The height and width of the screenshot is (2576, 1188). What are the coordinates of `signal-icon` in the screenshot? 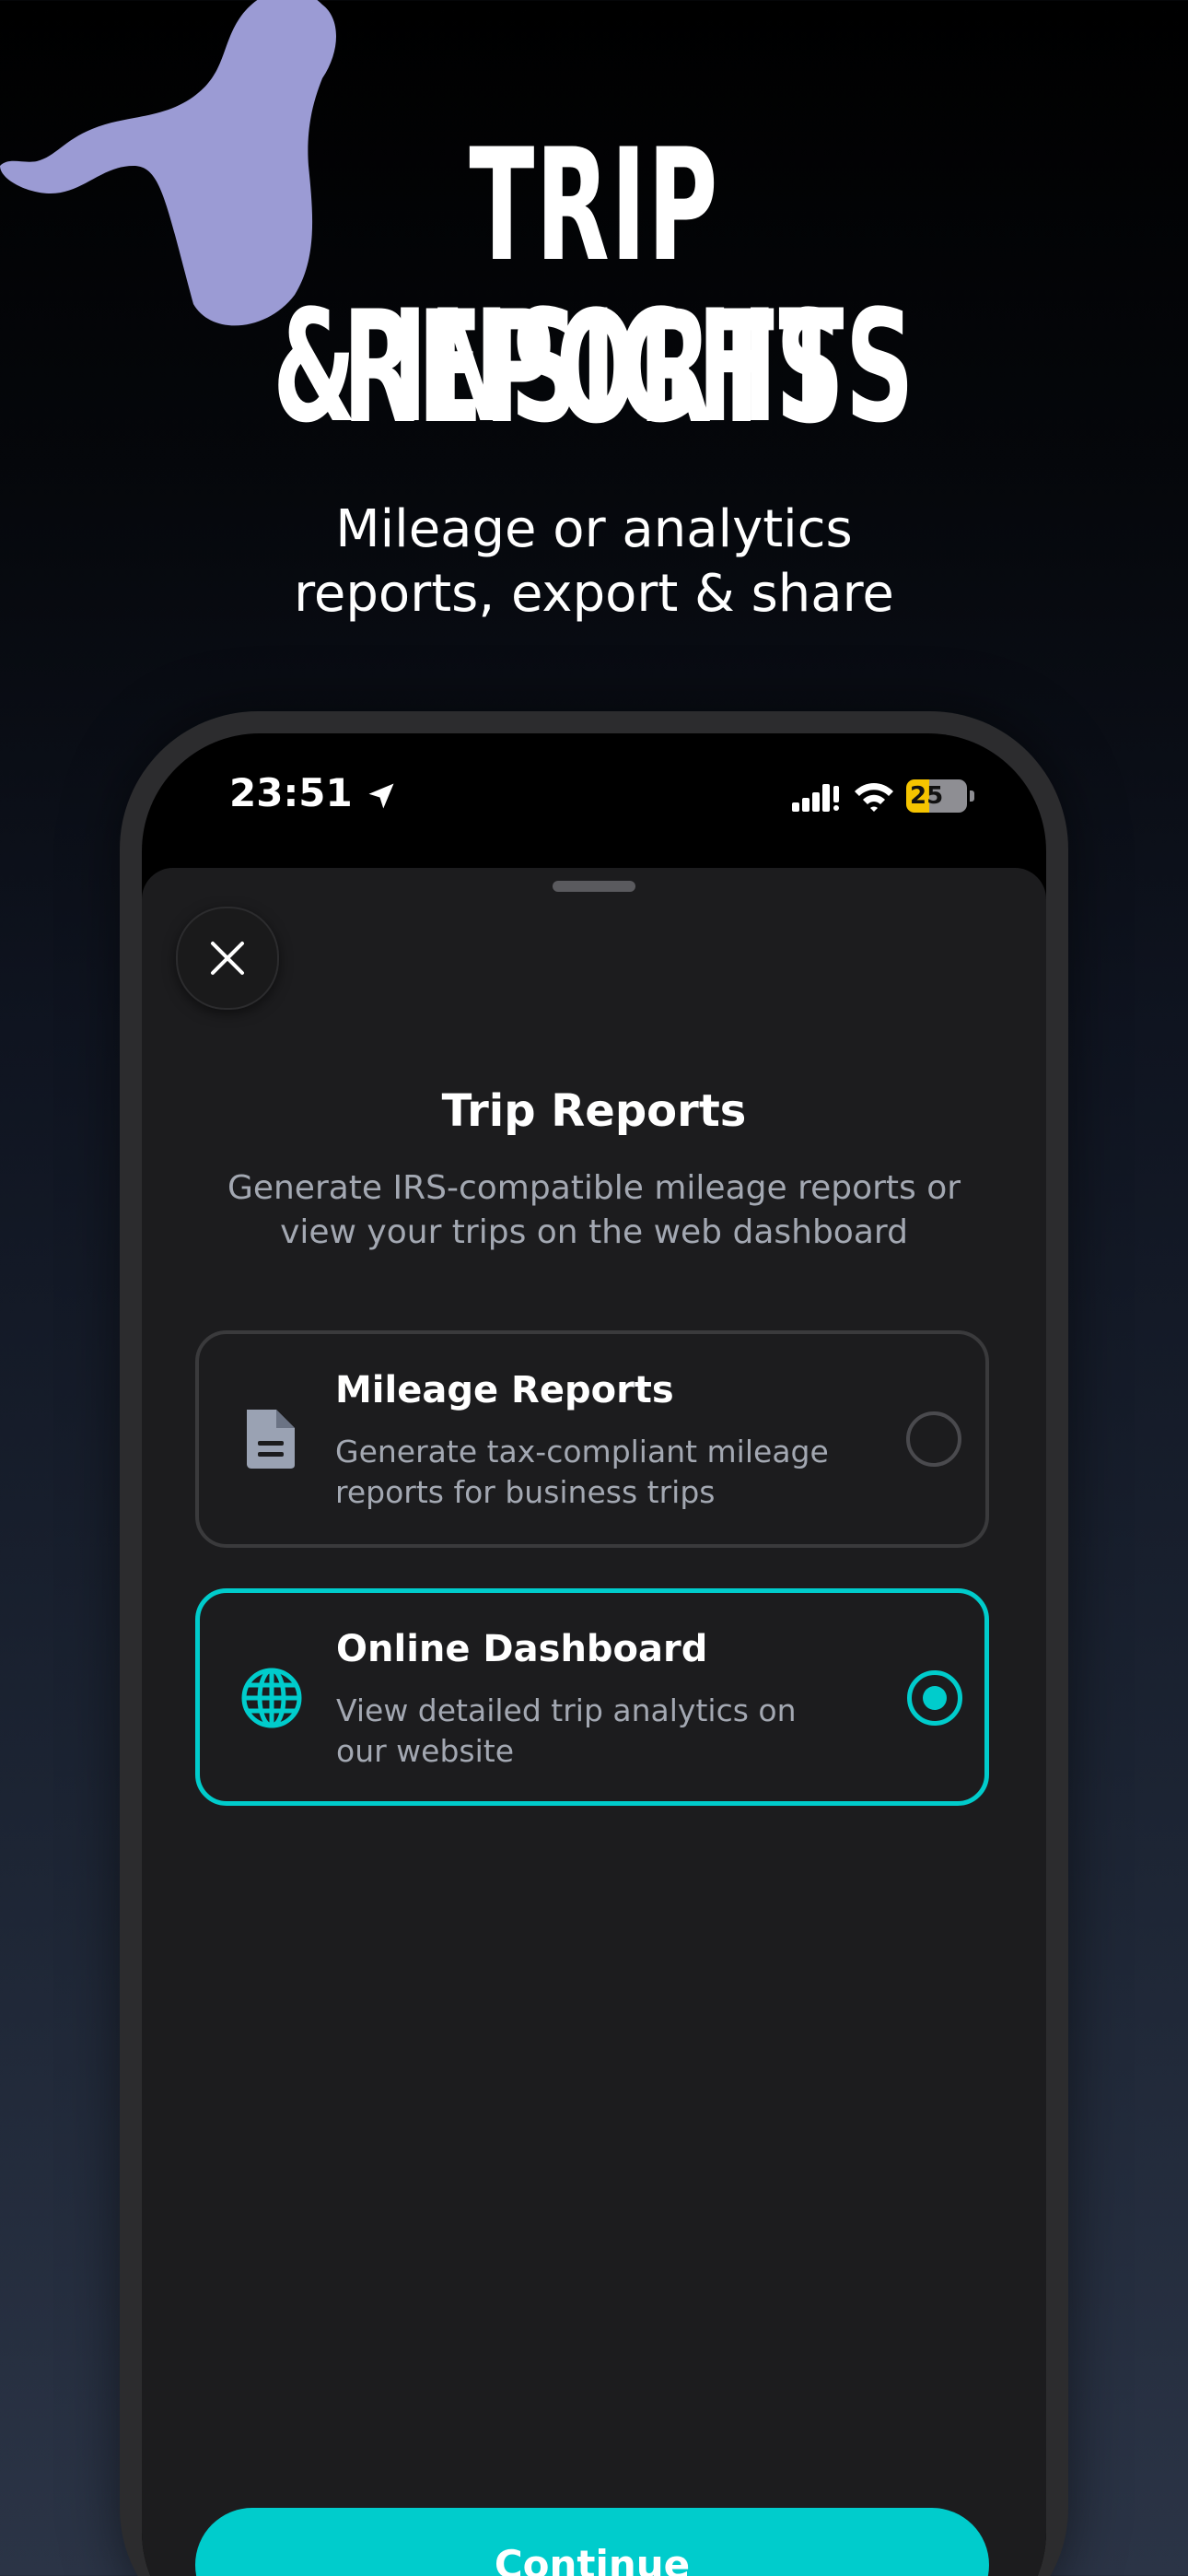 It's located at (815, 798).